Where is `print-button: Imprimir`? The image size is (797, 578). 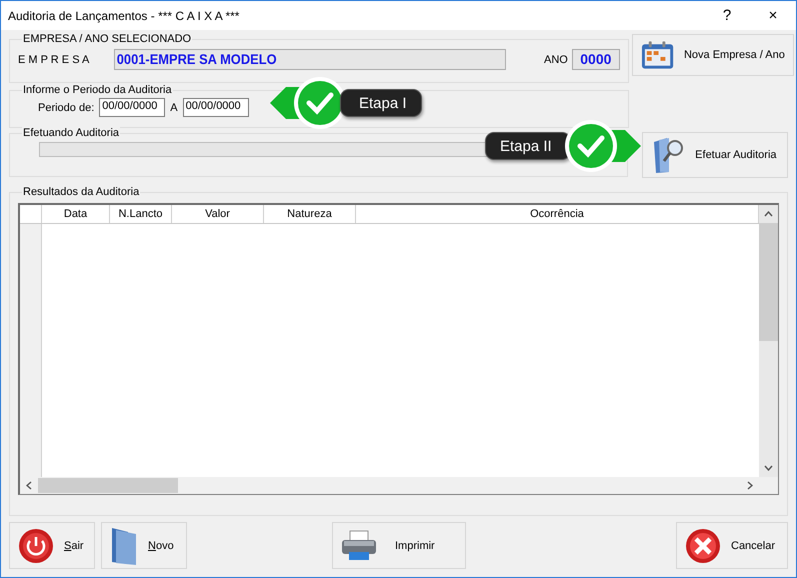
print-button: Imprimir is located at coordinates (399, 545).